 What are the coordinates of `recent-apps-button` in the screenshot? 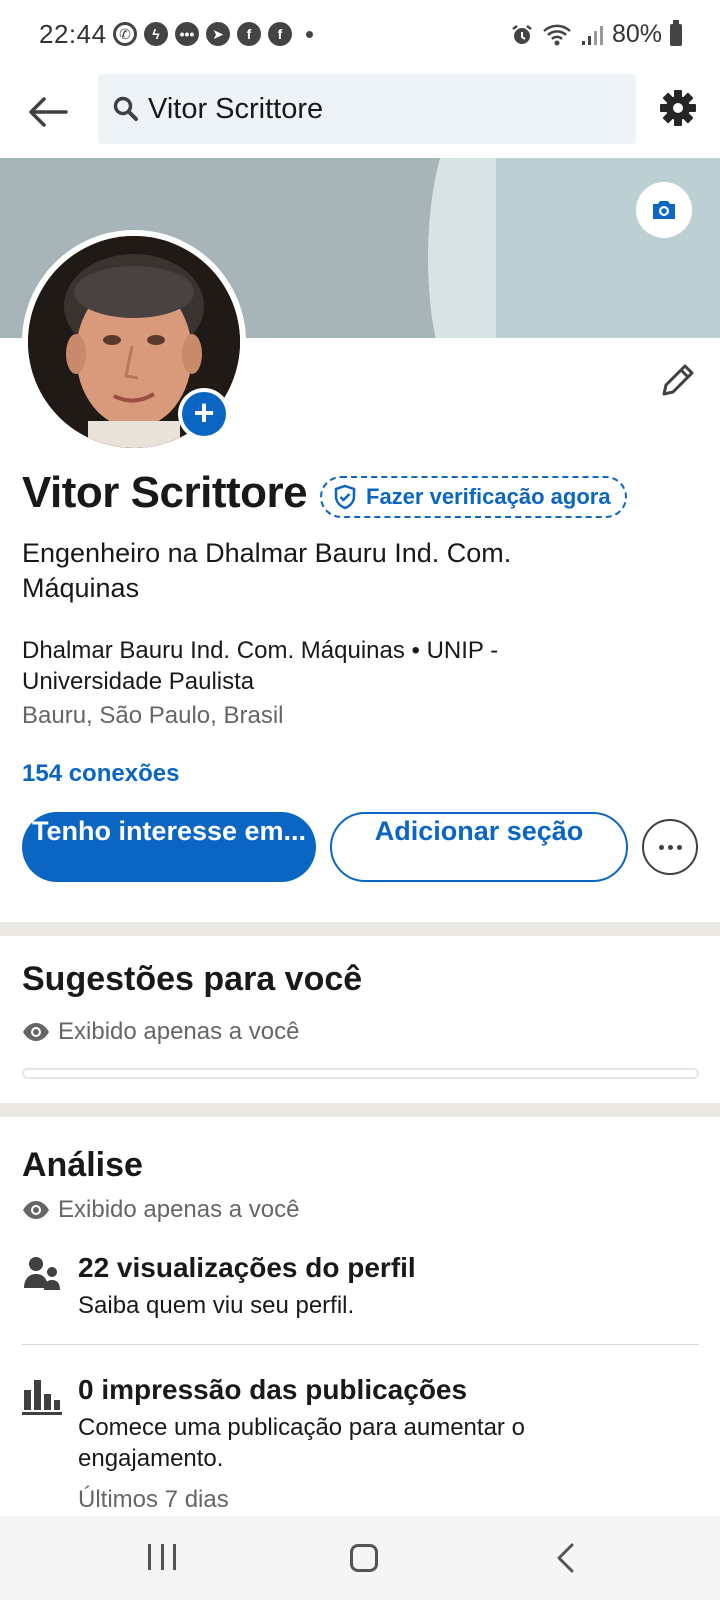 It's located at (162, 1557).